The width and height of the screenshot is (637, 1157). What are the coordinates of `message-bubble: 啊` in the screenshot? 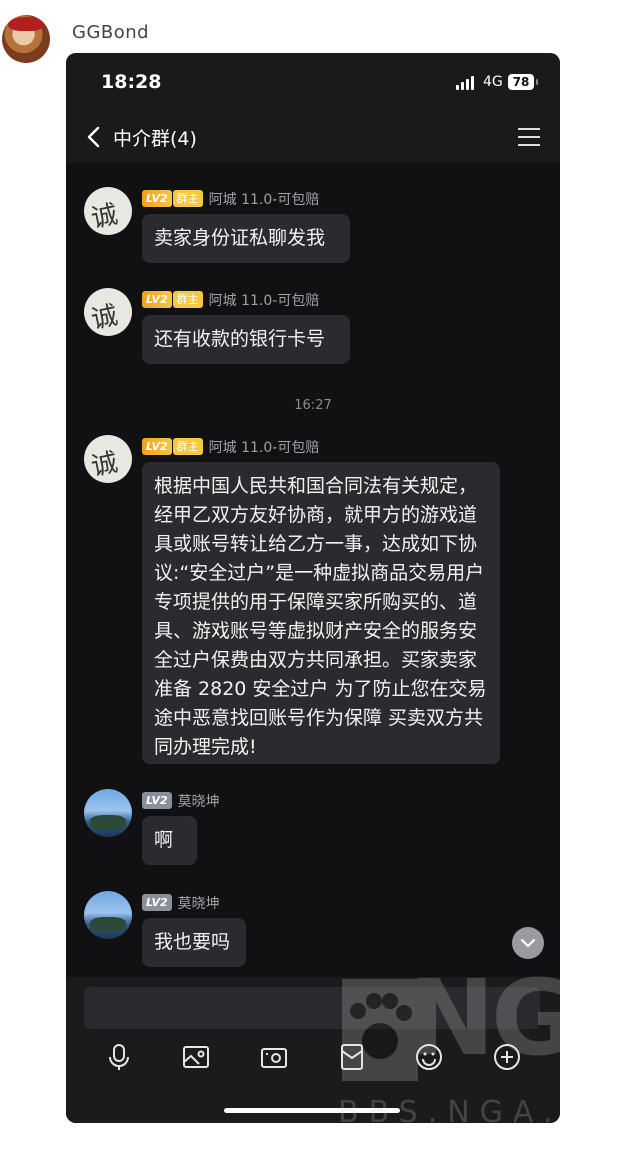 It's located at (169, 840).